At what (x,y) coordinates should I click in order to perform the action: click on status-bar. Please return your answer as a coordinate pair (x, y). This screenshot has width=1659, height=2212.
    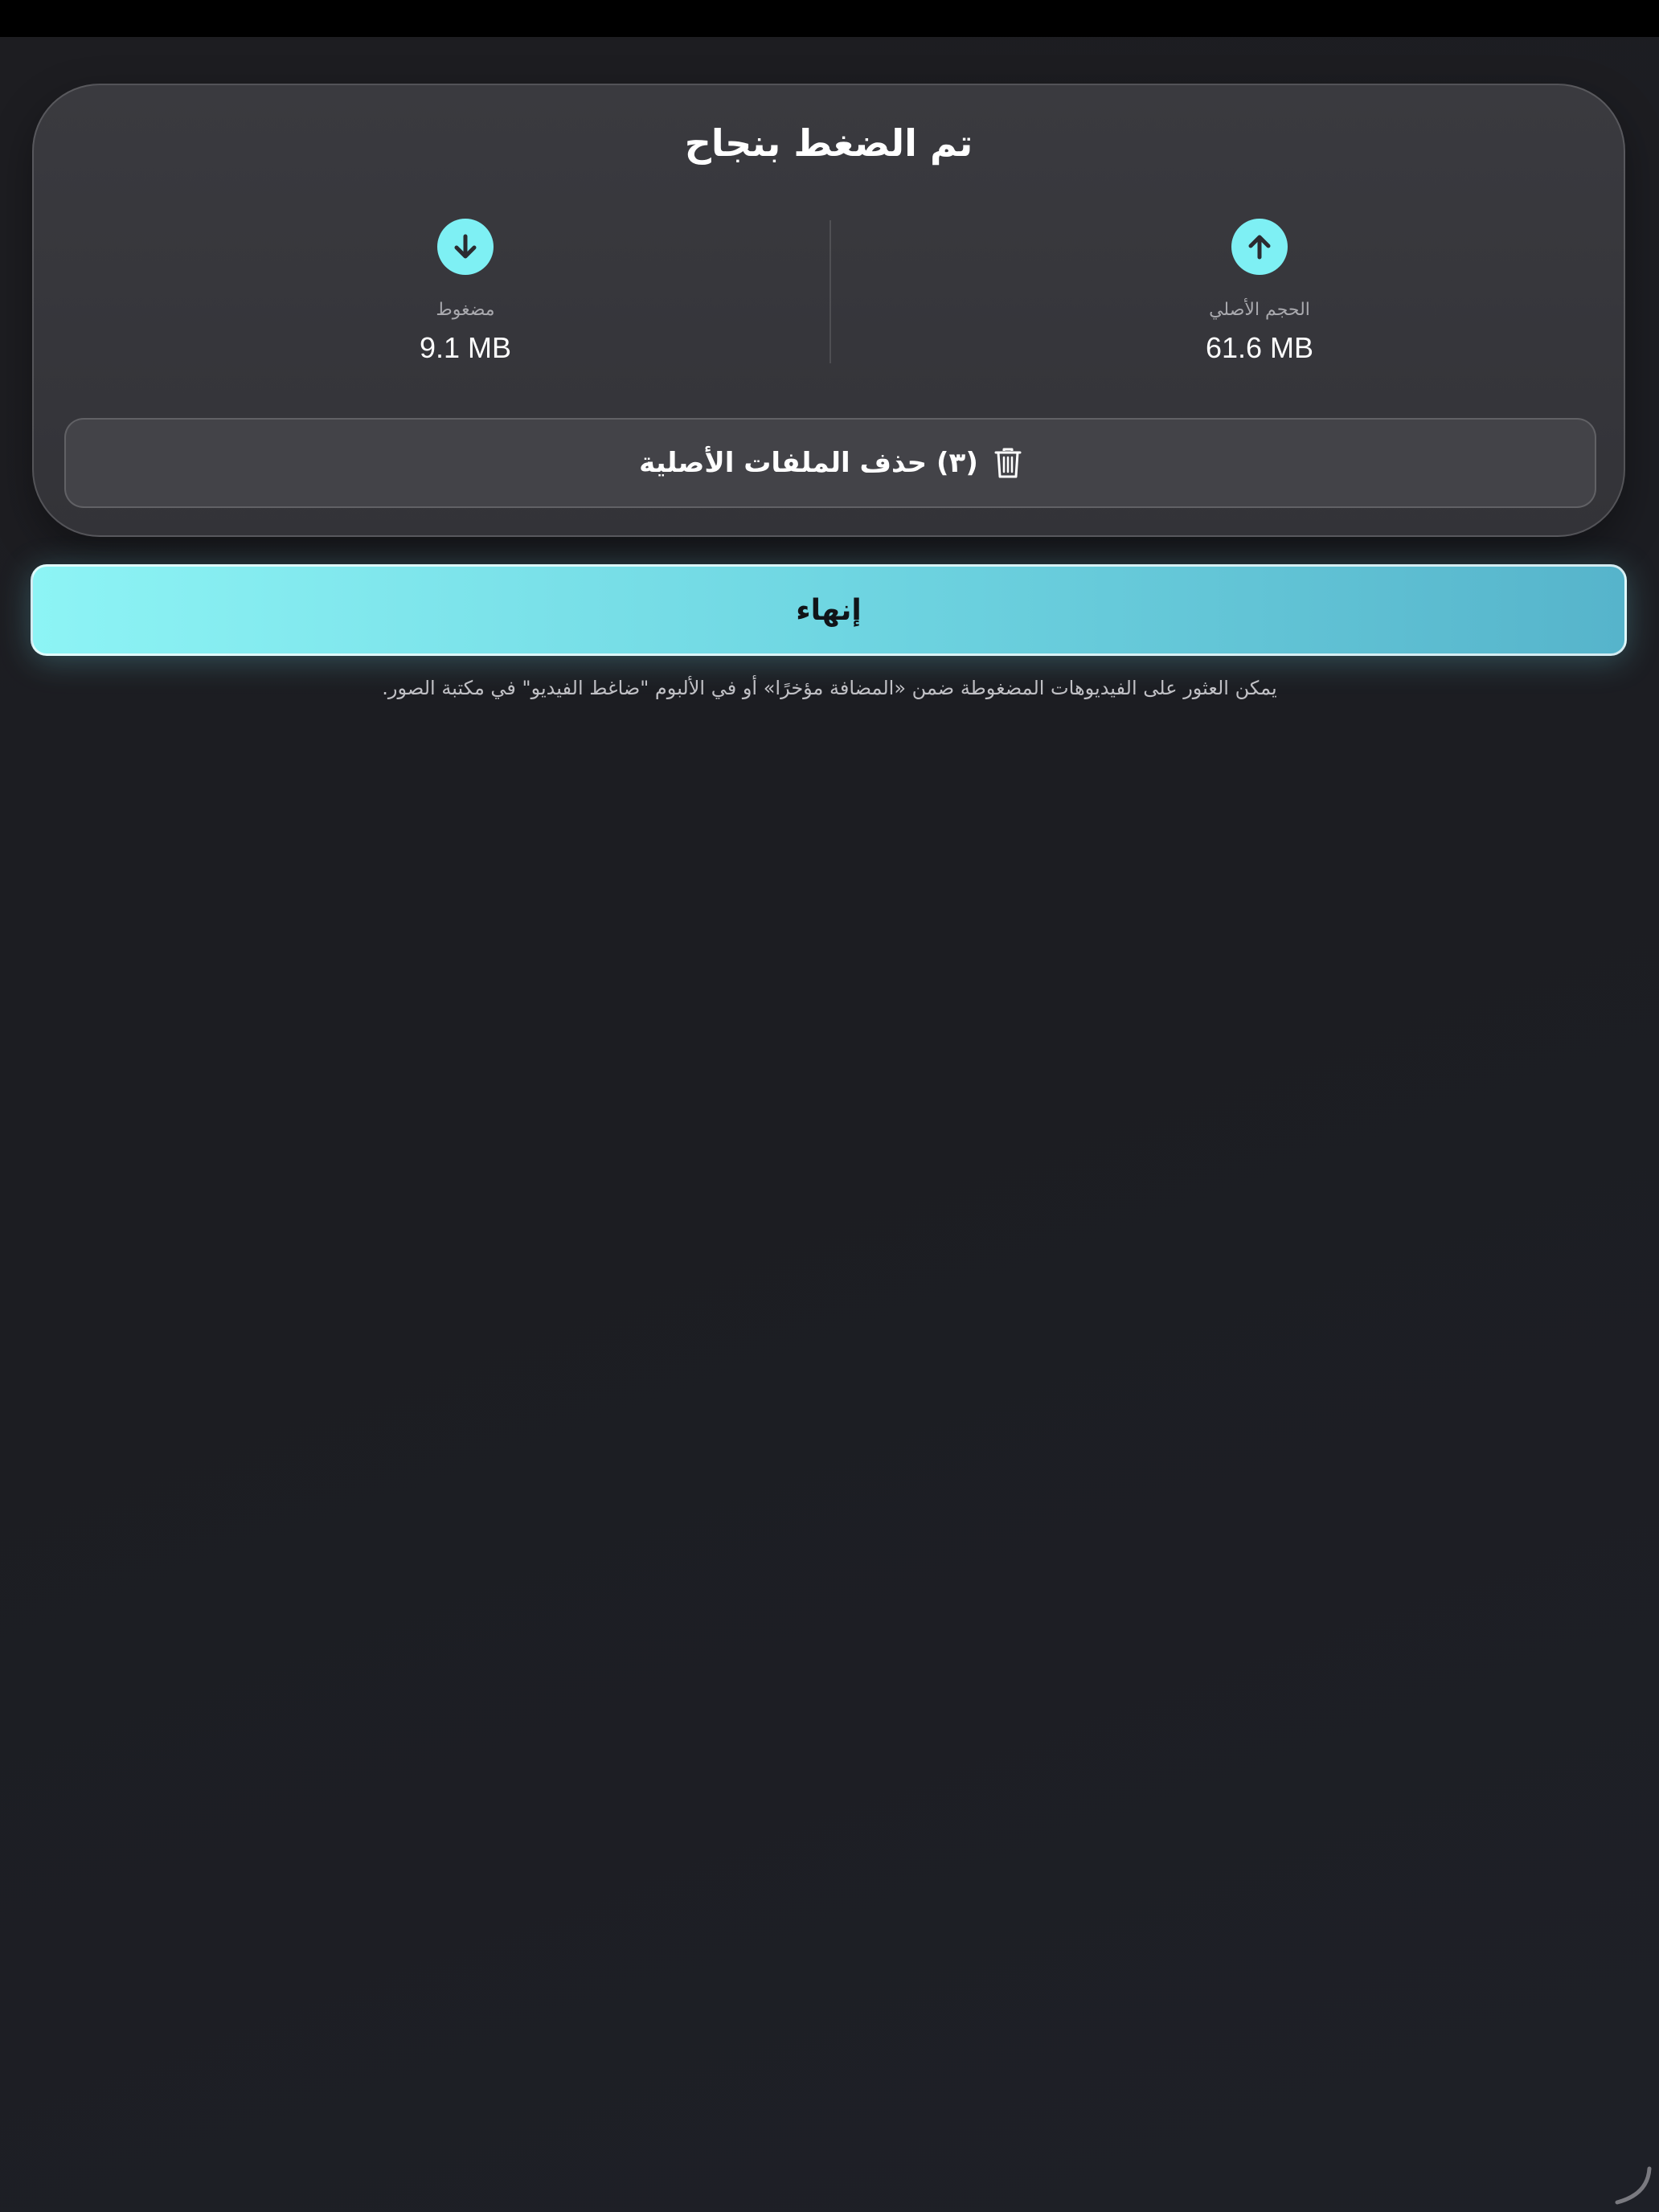
    Looking at the image, I should click on (829, 18).